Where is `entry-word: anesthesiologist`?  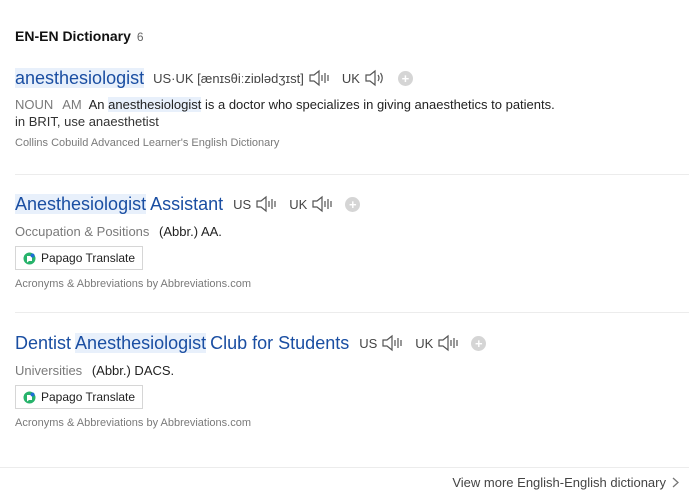
entry-word: anesthesiologist is located at coordinates (80, 77).